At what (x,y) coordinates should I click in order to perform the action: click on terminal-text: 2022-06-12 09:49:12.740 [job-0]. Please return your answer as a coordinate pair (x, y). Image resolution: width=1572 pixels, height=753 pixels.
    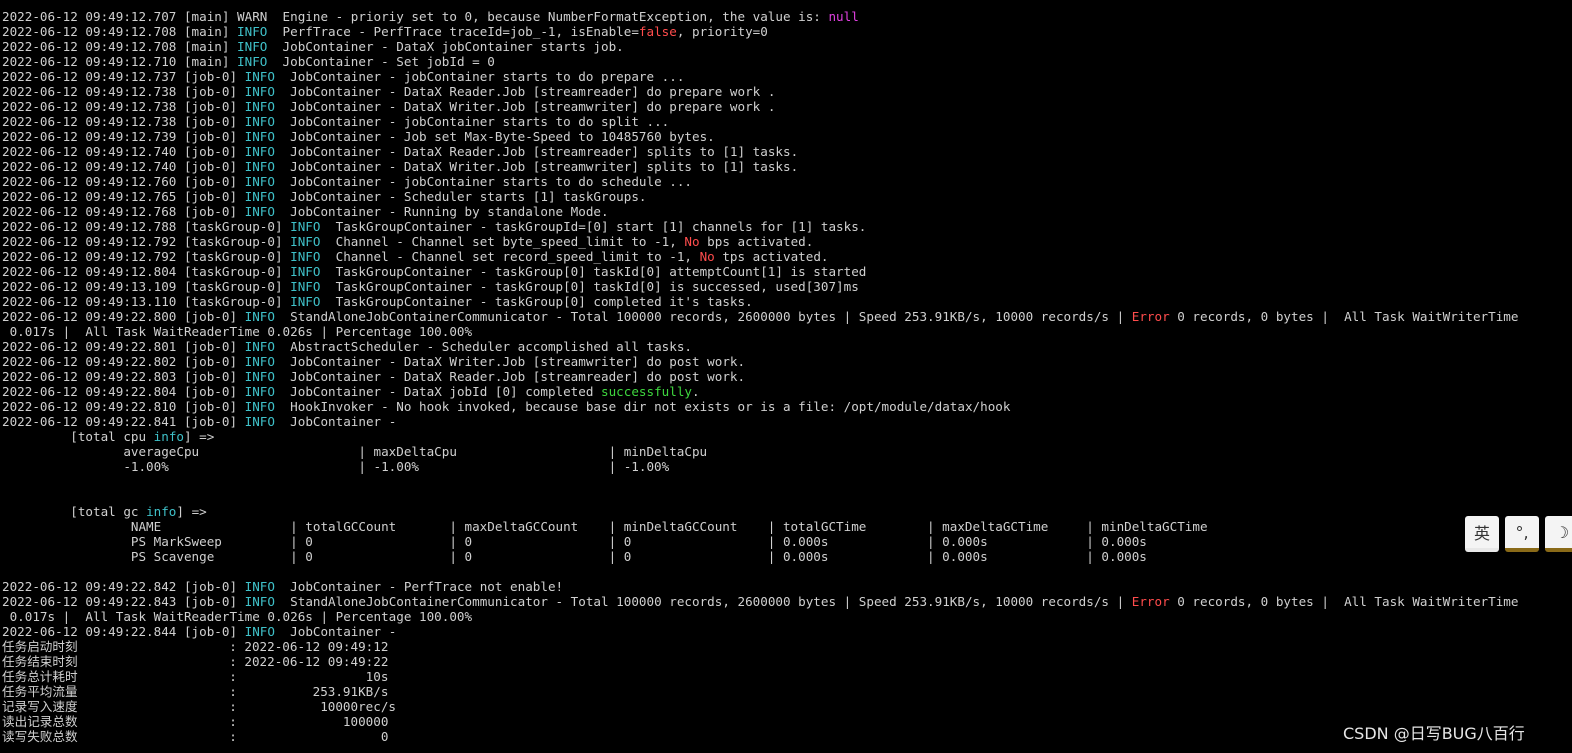
    Looking at the image, I should click on (123, 151).